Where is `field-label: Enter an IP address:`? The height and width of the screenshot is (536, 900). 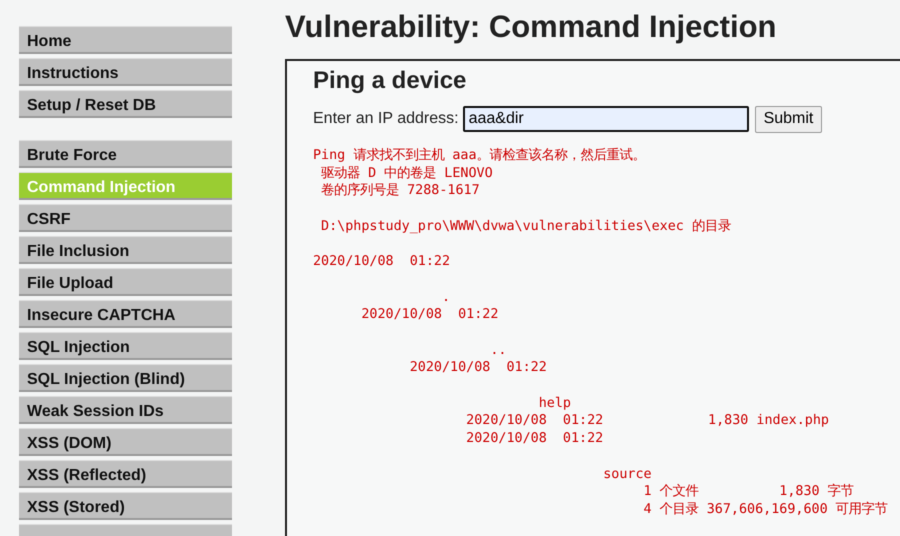
field-label: Enter an IP address: is located at coordinates (386, 119).